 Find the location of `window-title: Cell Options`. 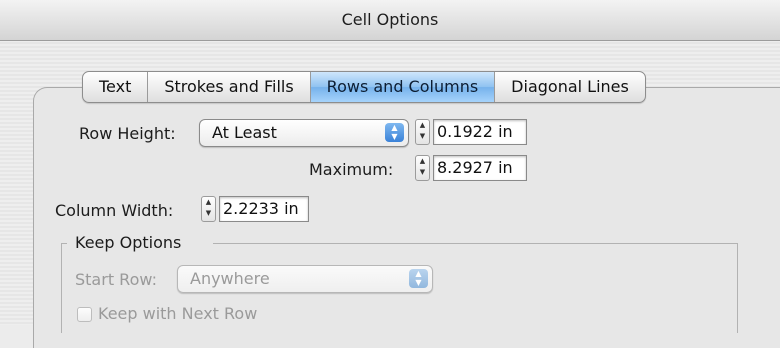

window-title: Cell Options is located at coordinates (390, 19).